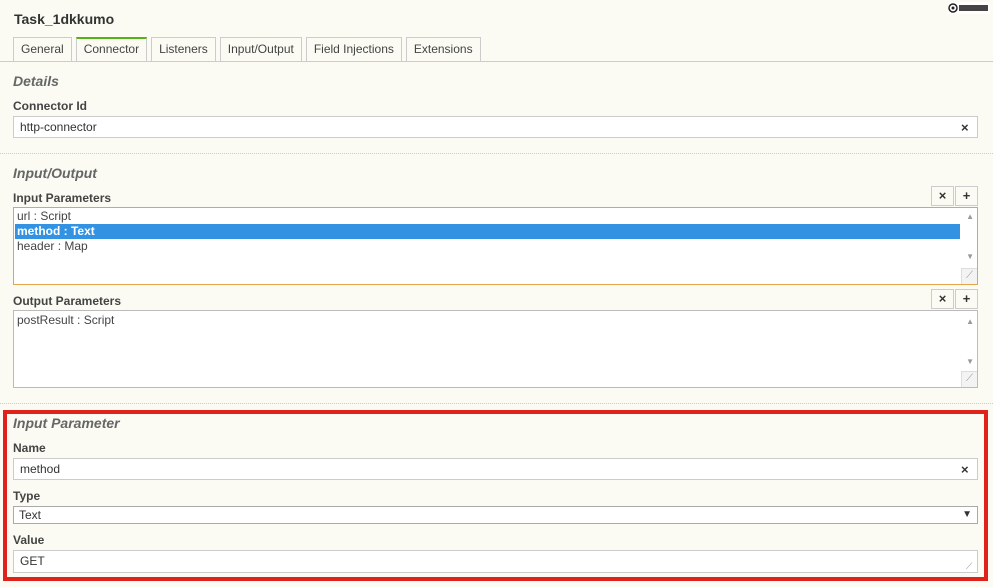 This screenshot has height=587, width=993. Describe the element at coordinates (67, 301) in the screenshot. I see `output-parameters-label: Output Parameters` at that location.